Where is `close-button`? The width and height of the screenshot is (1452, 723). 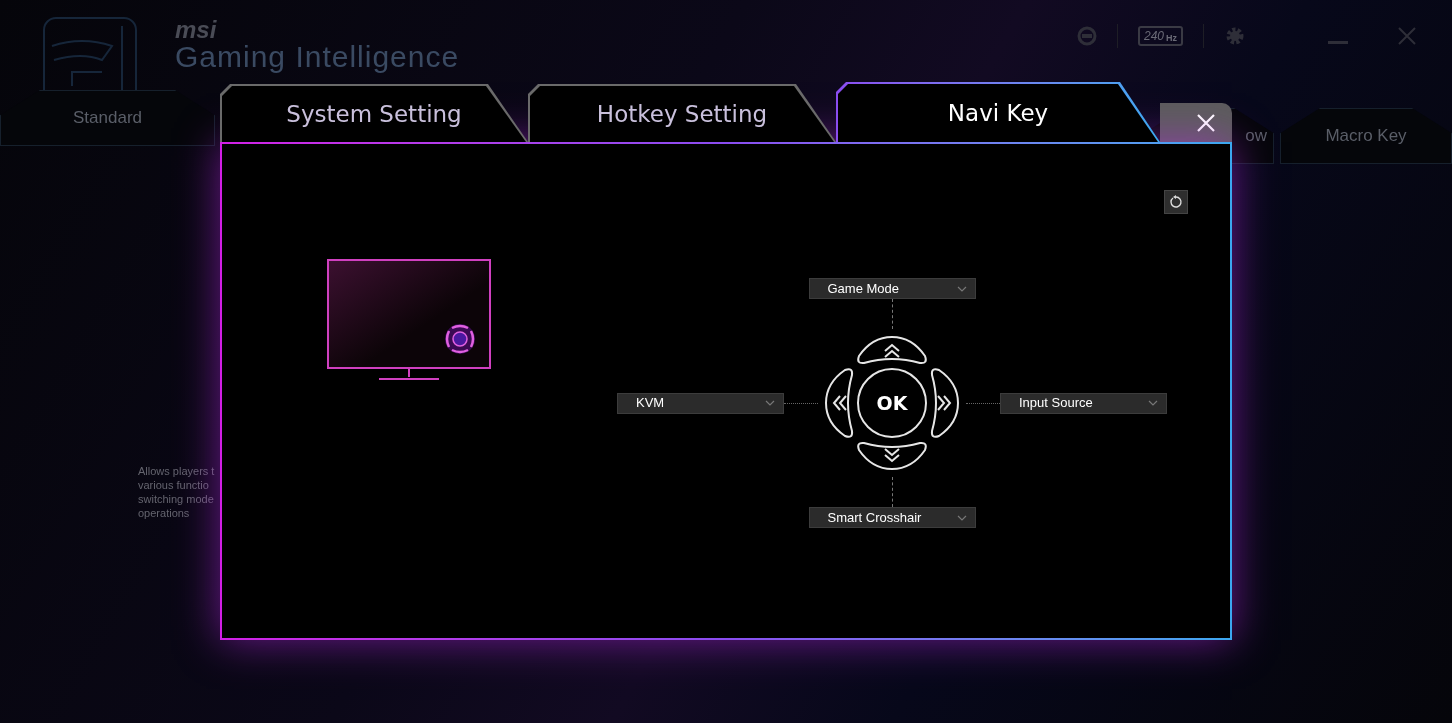 close-button is located at coordinates (1196, 122).